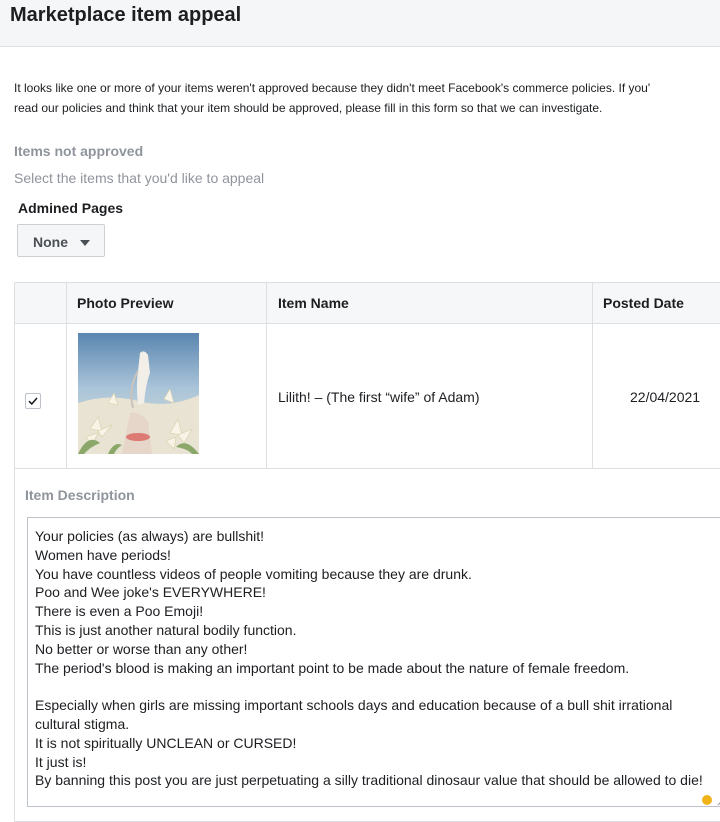  I want to click on item-name-cell: Lilith! – (The first “wife” of Adam), so click(379, 397).